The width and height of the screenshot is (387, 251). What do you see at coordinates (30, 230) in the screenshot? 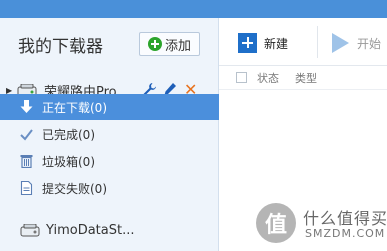
I see `storage-device-icon` at bounding box center [30, 230].